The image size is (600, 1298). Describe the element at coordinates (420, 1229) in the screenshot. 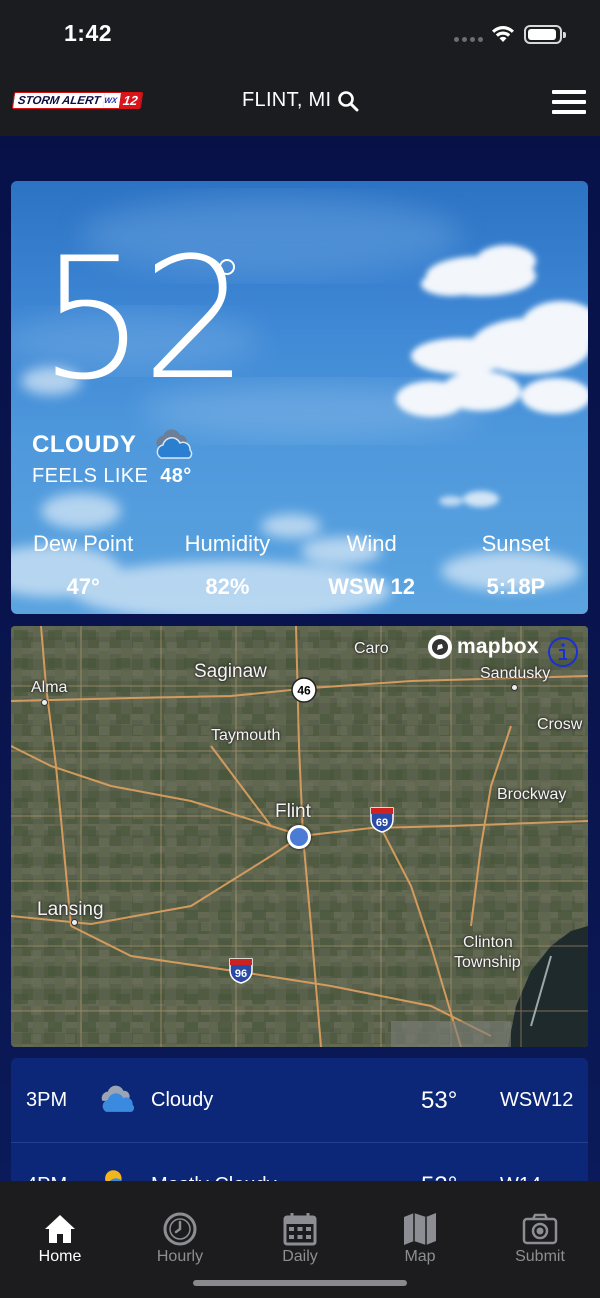

I see `map-icon` at that location.